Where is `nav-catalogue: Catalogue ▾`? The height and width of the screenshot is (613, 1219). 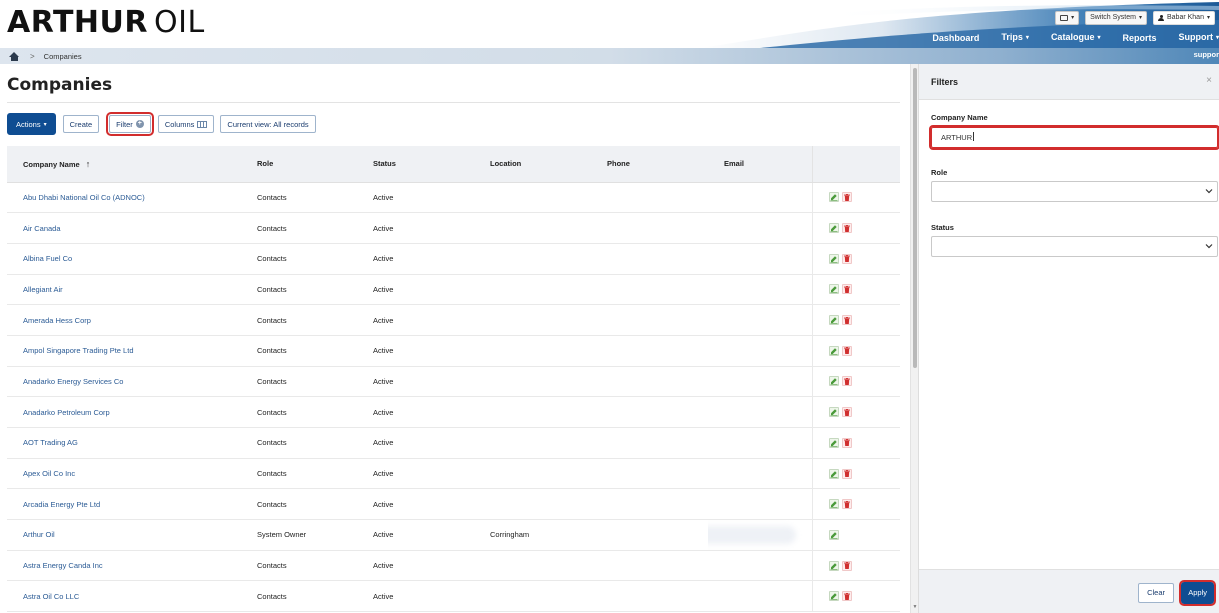 nav-catalogue: Catalogue ▾ is located at coordinates (1076, 37).